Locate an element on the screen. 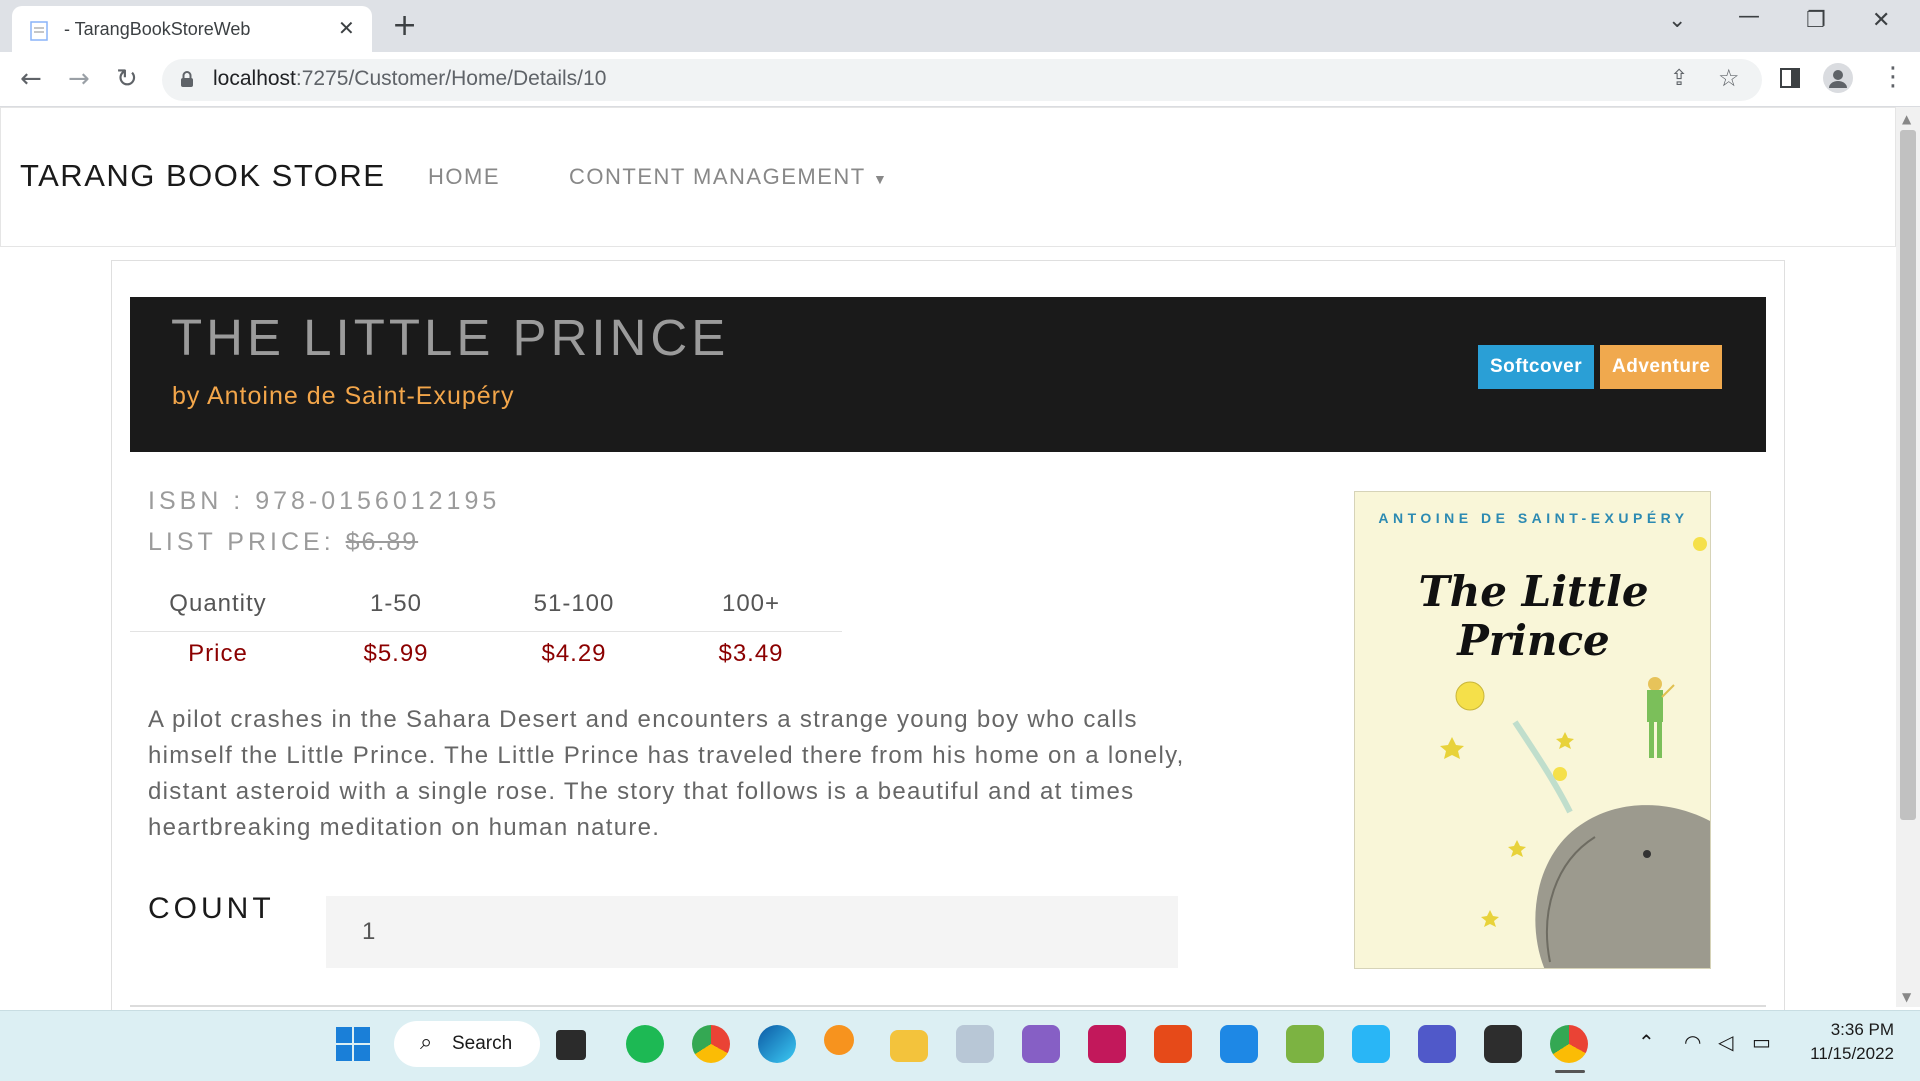 The image size is (1920, 1081). table-header-tier-2: 51-100 is located at coordinates (574, 603).